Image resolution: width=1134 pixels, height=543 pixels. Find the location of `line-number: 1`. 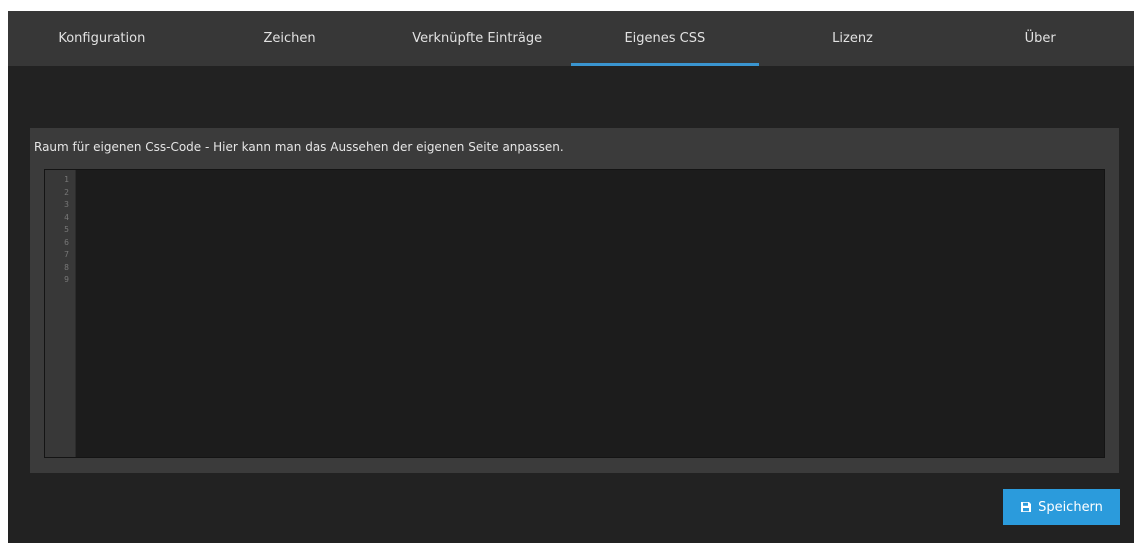

line-number: 1 is located at coordinates (66, 179).